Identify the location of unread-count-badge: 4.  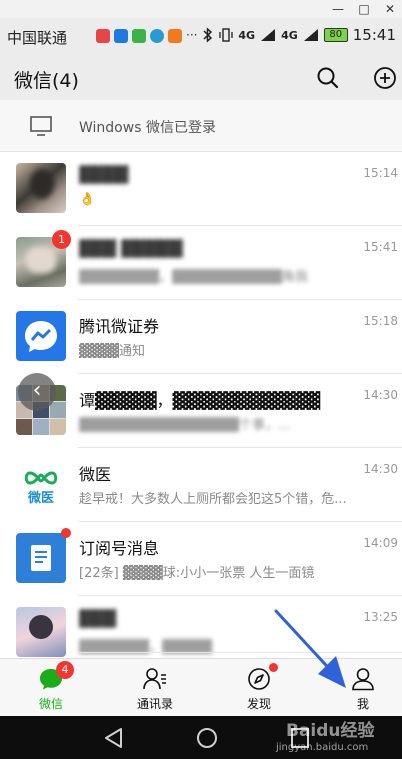
(65, 670).